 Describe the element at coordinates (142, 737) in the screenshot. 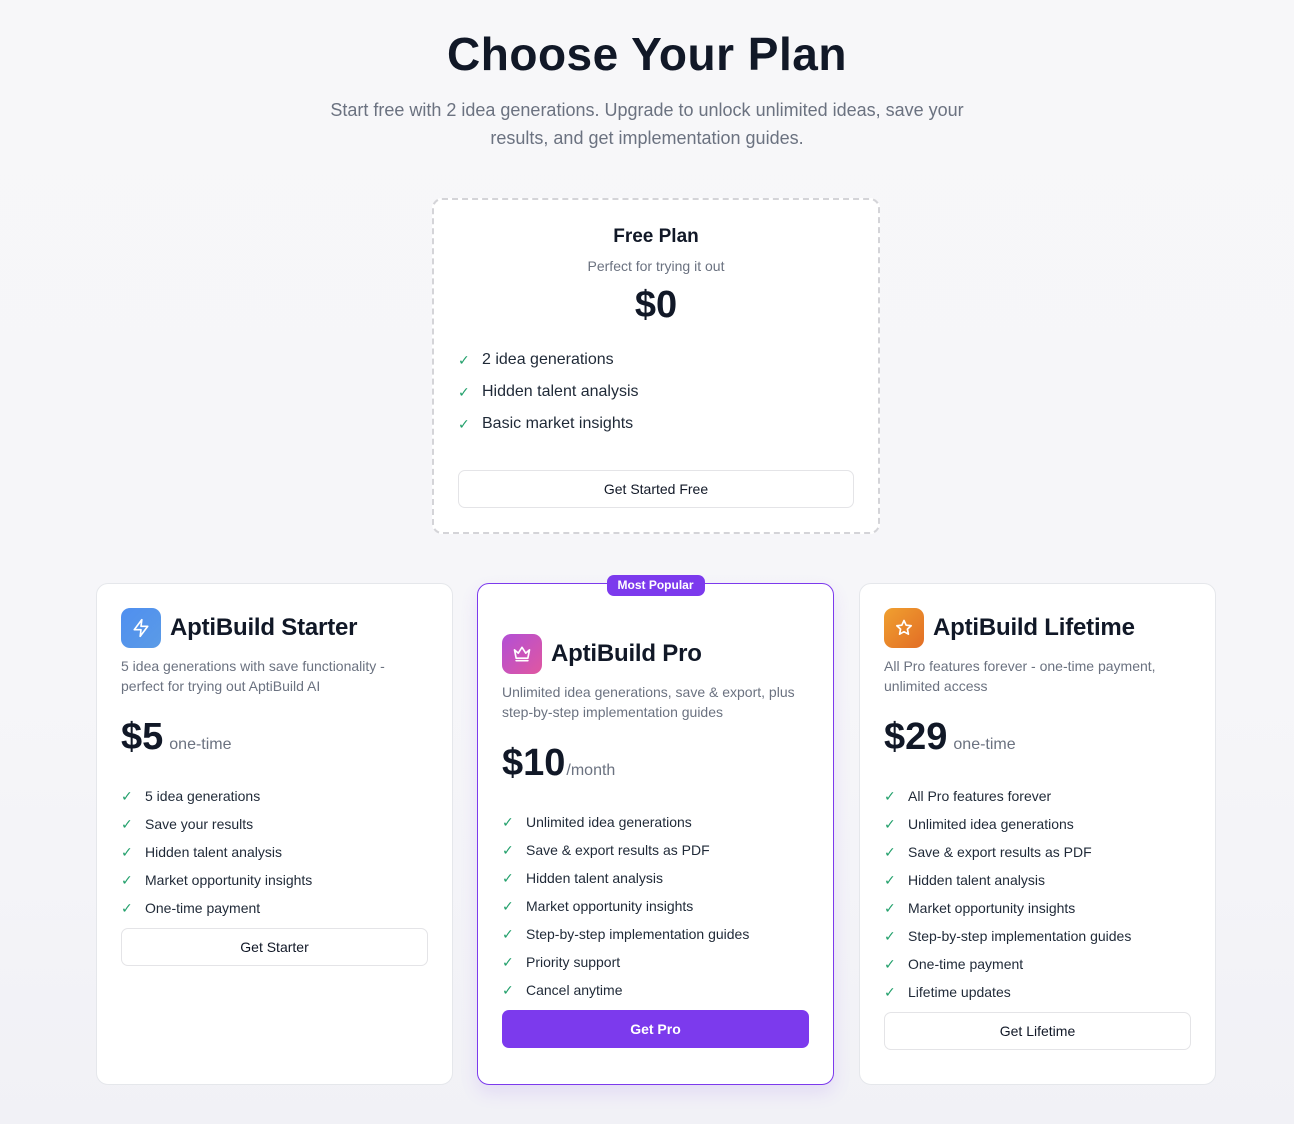

I see `price-amount: $5` at that location.